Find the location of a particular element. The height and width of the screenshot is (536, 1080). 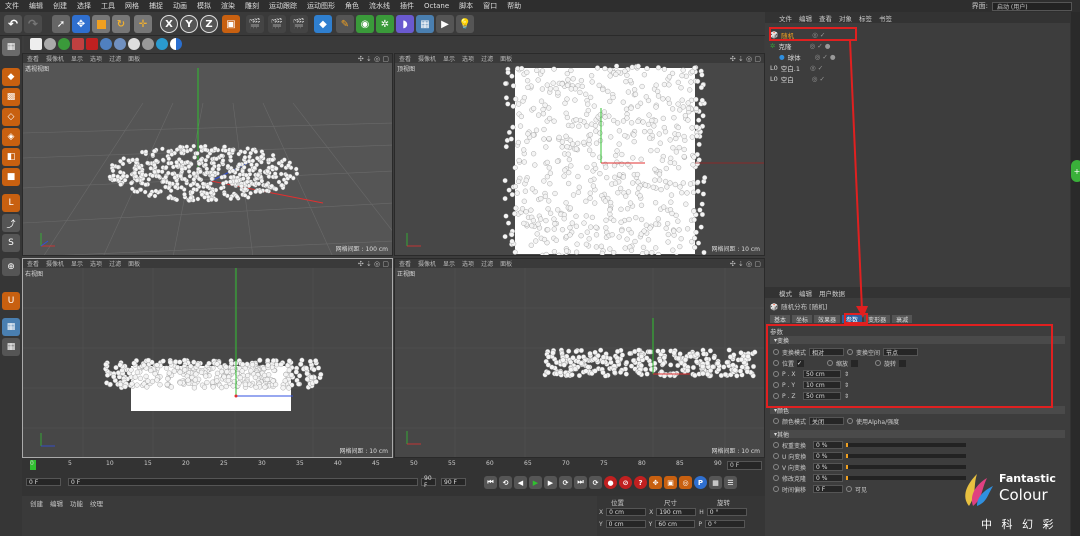

deformer-icon: ◗ is located at coordinates (405, 24).